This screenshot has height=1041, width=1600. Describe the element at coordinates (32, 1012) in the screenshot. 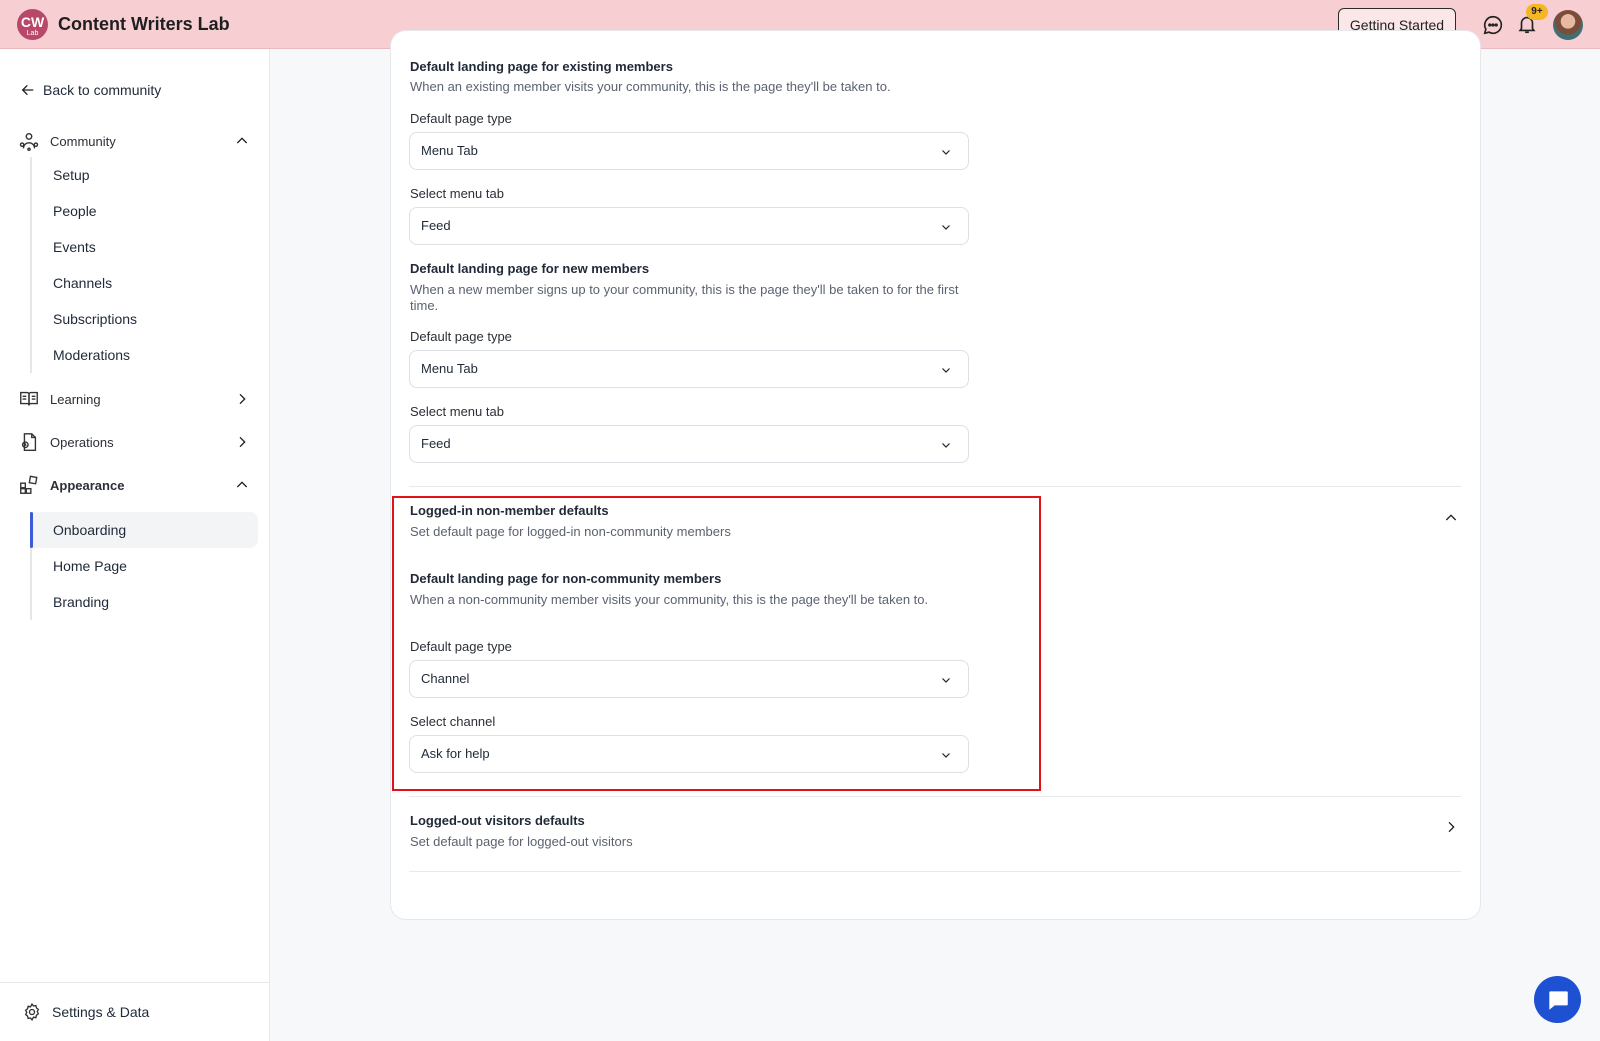

I see `gear-icon` at that location.